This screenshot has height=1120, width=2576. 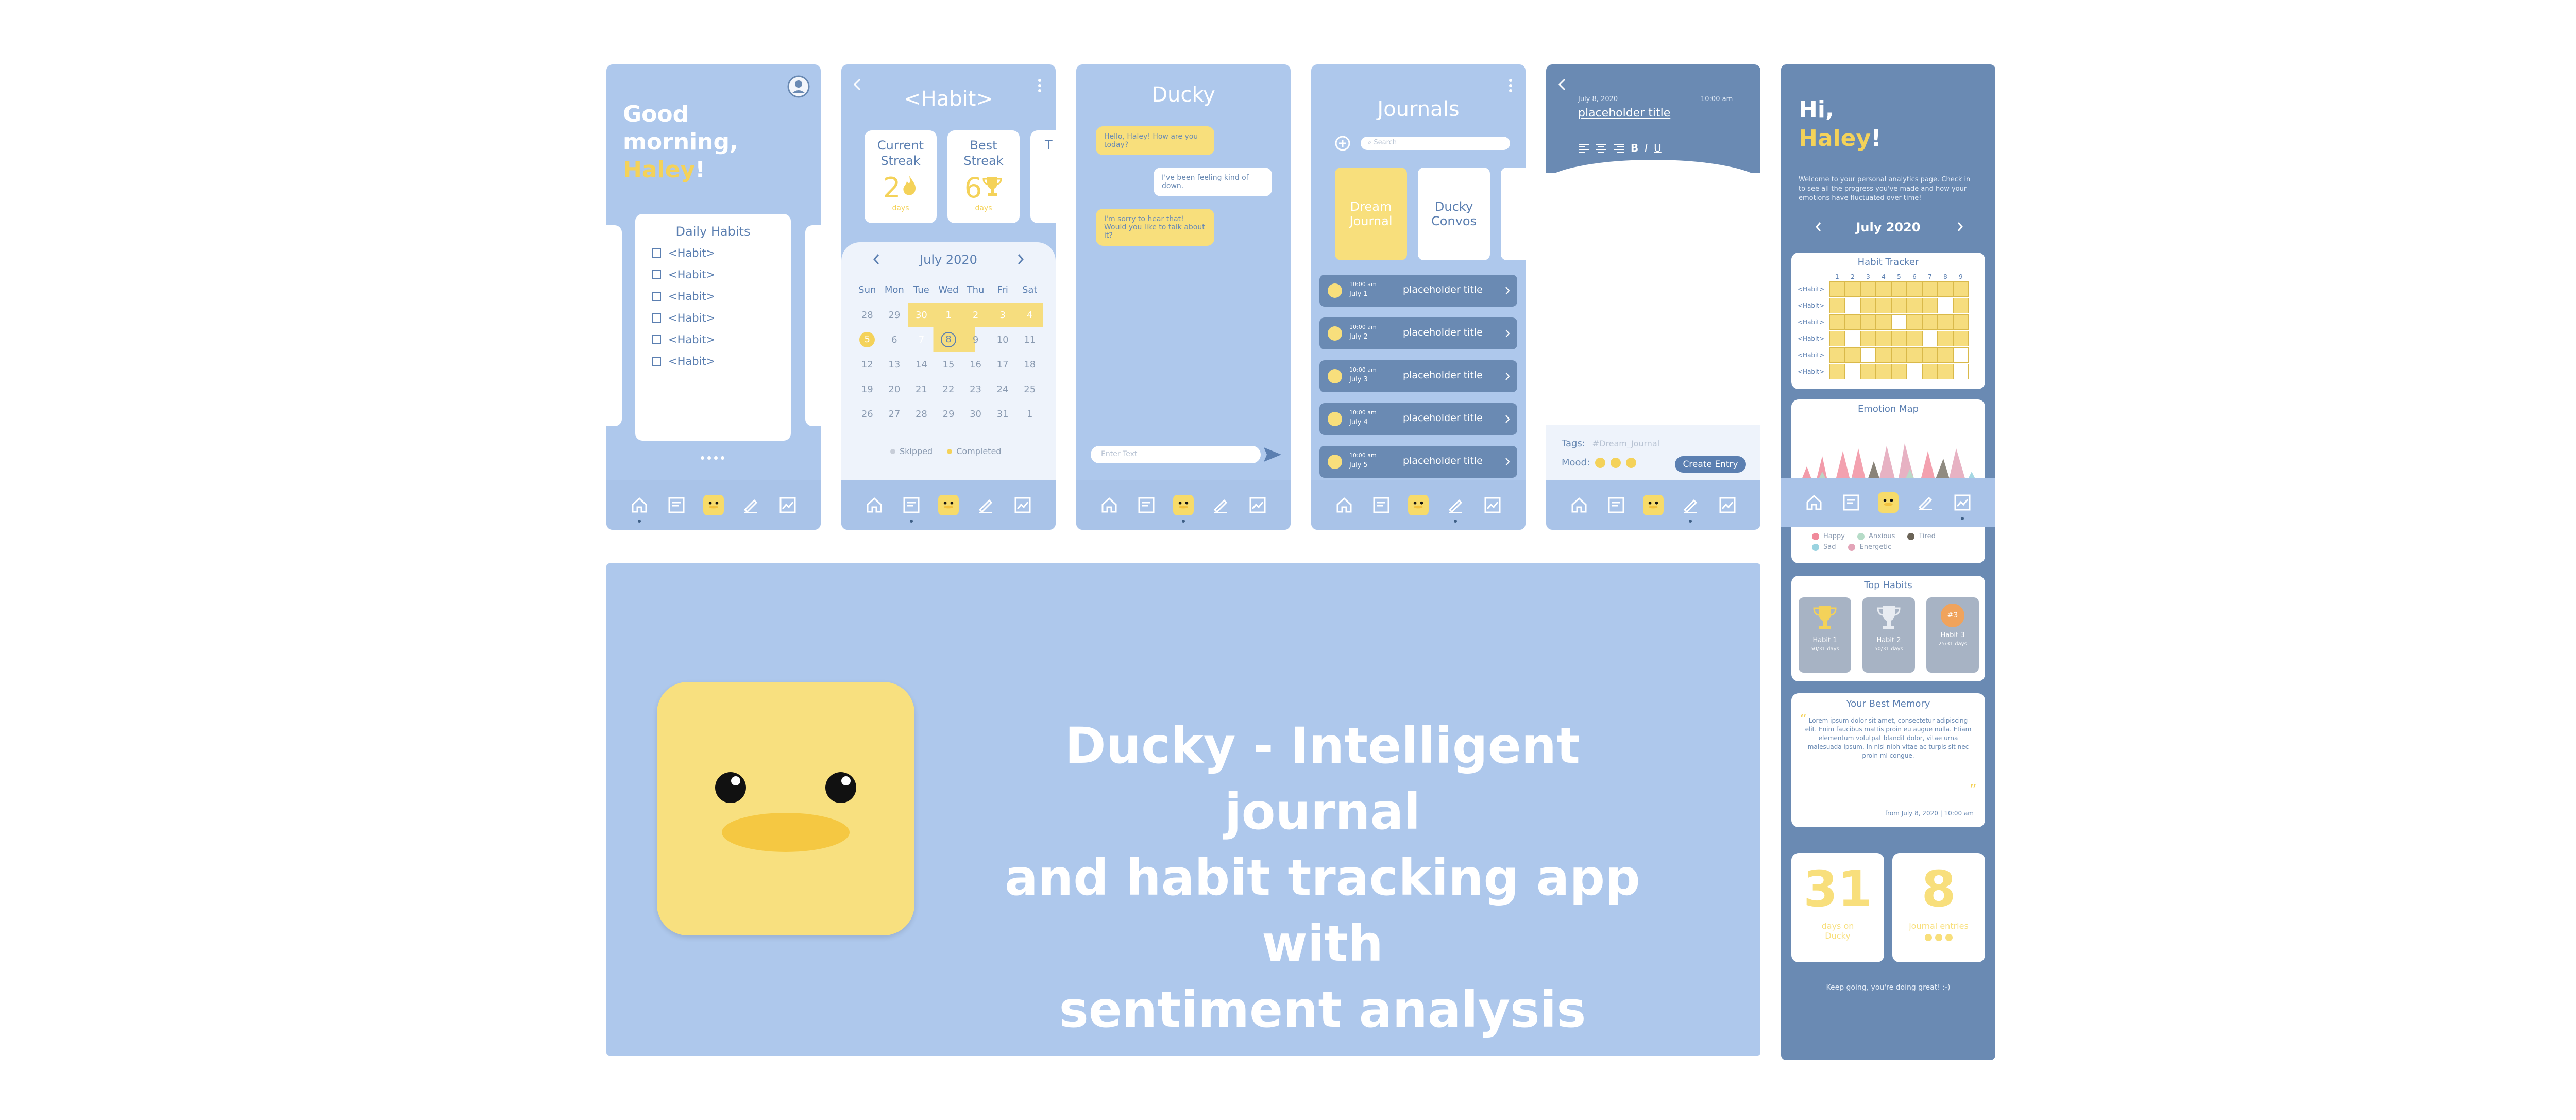 I want to click on align-center-icon, so click(x=1602, y=148).